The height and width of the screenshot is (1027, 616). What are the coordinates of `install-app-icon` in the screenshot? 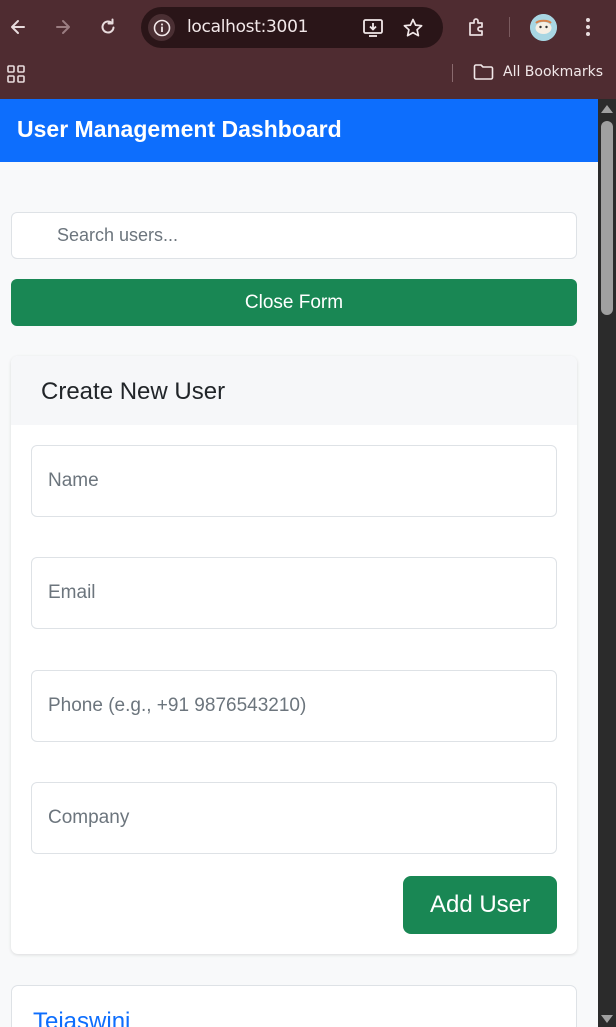 It's located at (373, 28).